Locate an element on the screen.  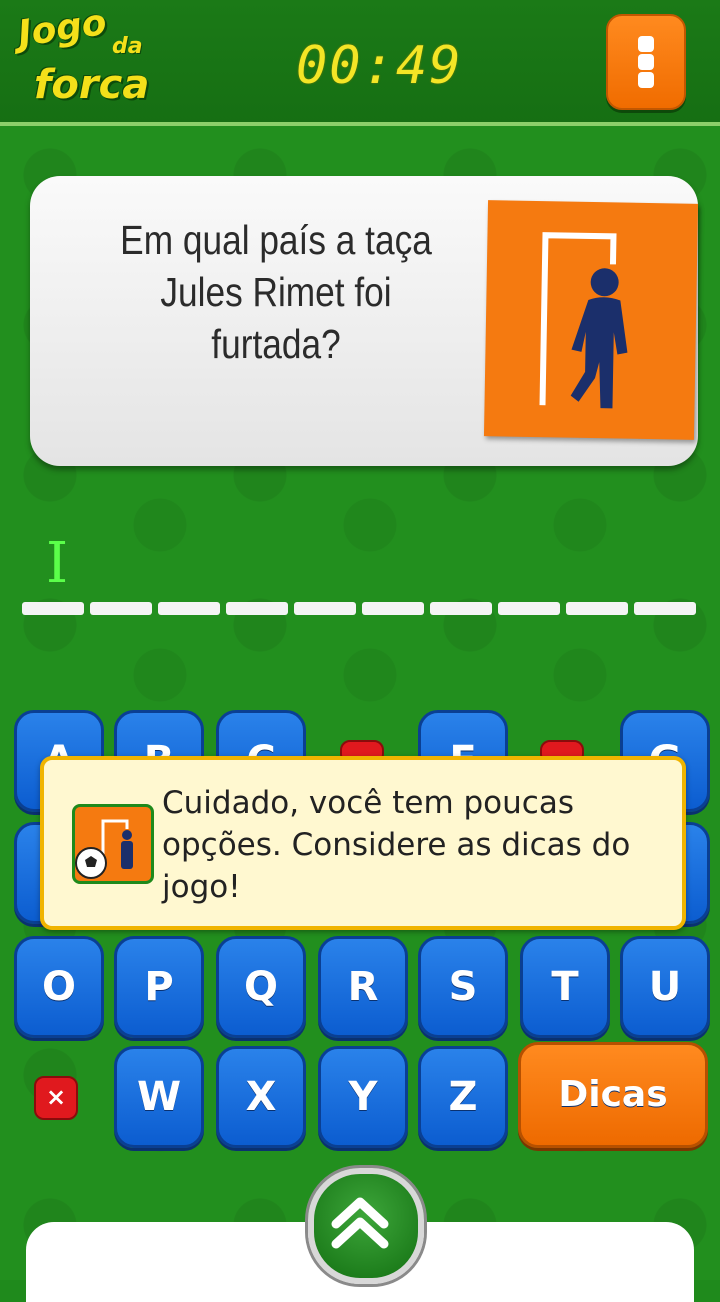
key-w: W is located at coordinates (159, 1097).